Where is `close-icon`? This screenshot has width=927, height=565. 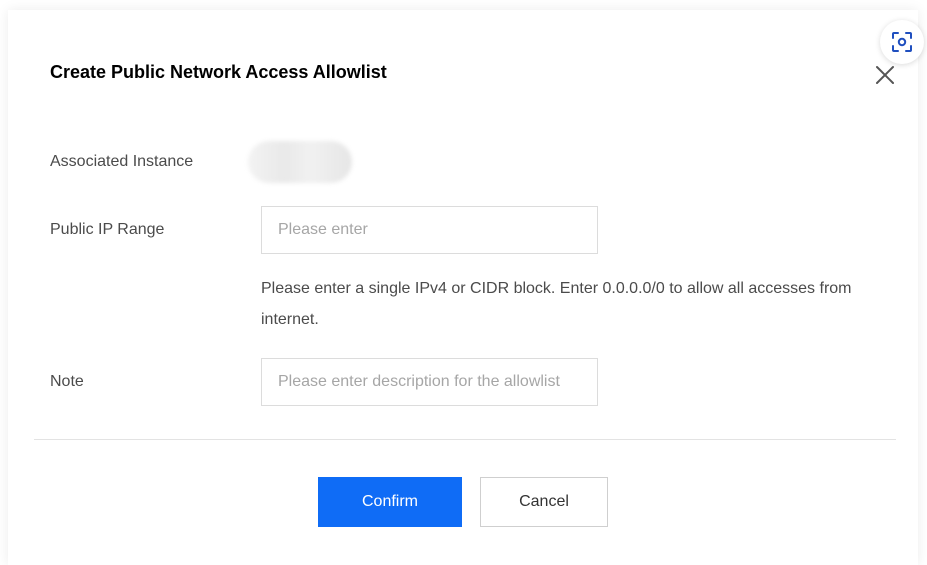 close-icon is located at coordinates (885, 75).